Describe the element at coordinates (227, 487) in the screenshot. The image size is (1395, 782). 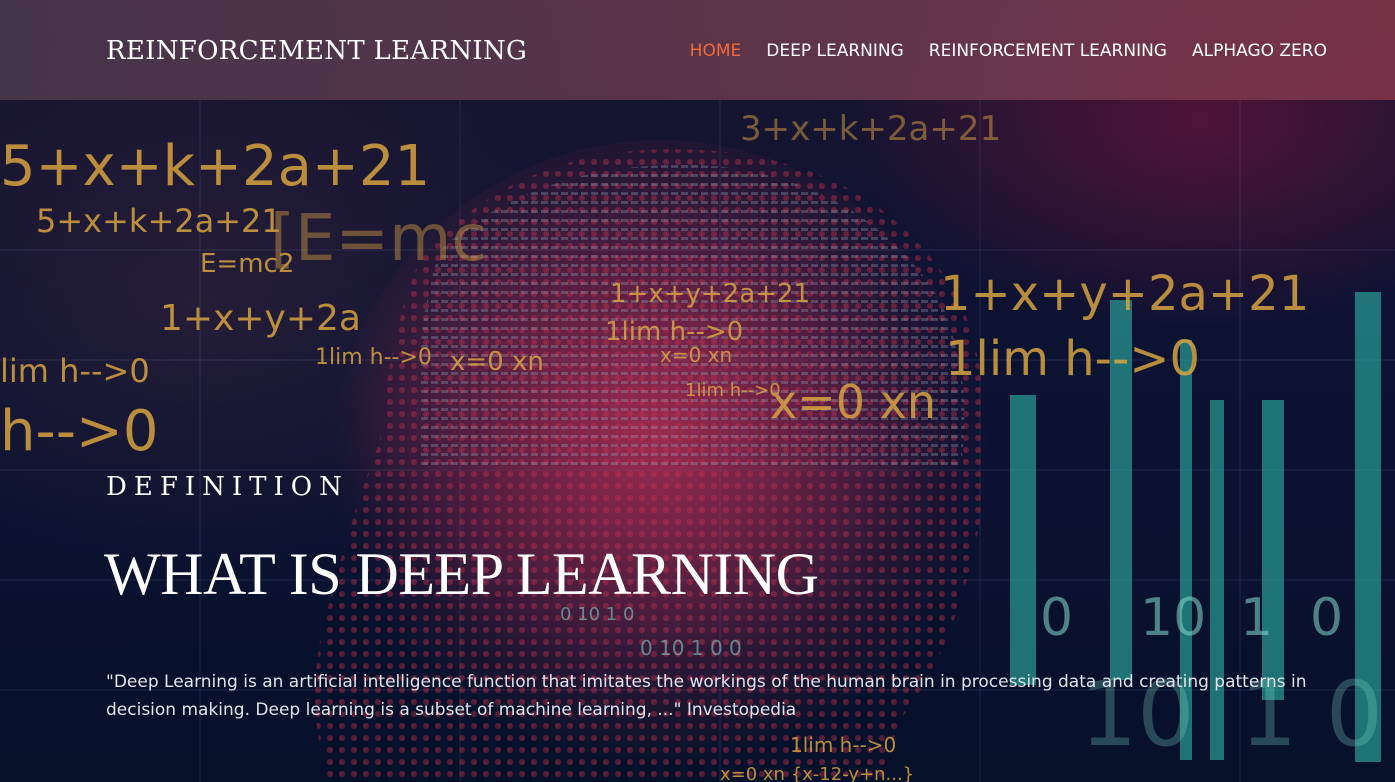
I see `section-eyebrow: DEFINITION` at that location.